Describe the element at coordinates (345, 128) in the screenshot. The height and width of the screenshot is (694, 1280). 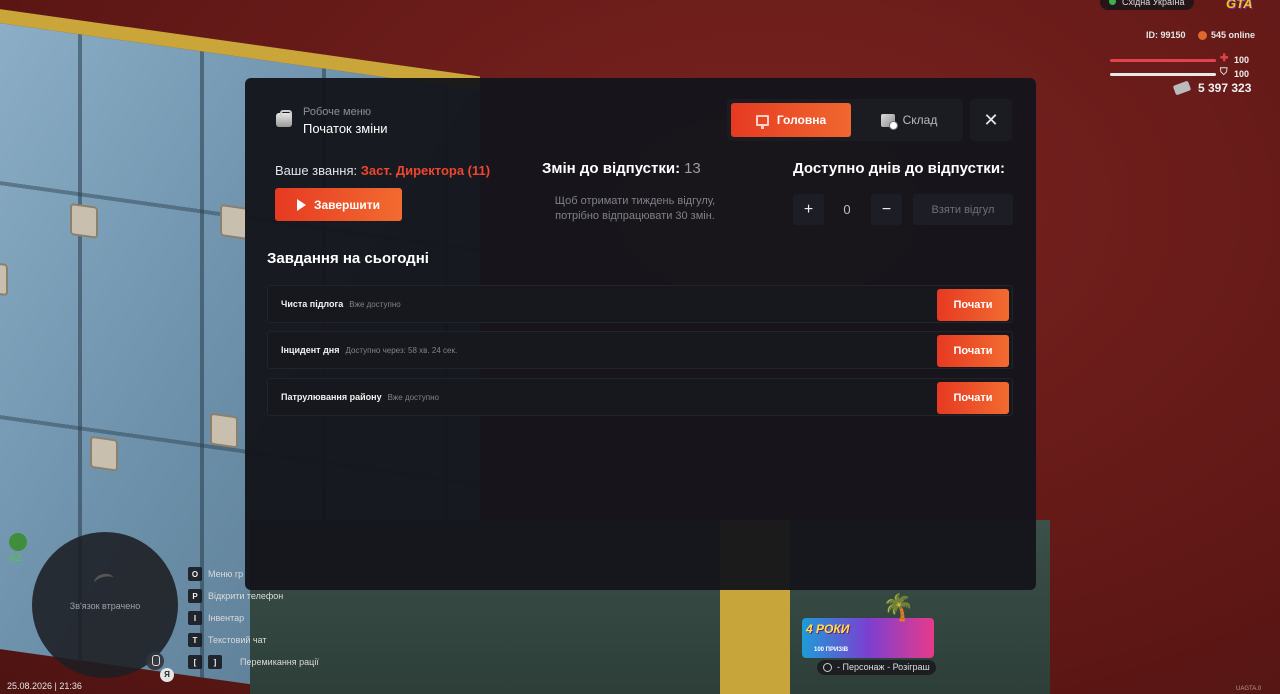
I see `modal-title: Початок зміни` at that location.